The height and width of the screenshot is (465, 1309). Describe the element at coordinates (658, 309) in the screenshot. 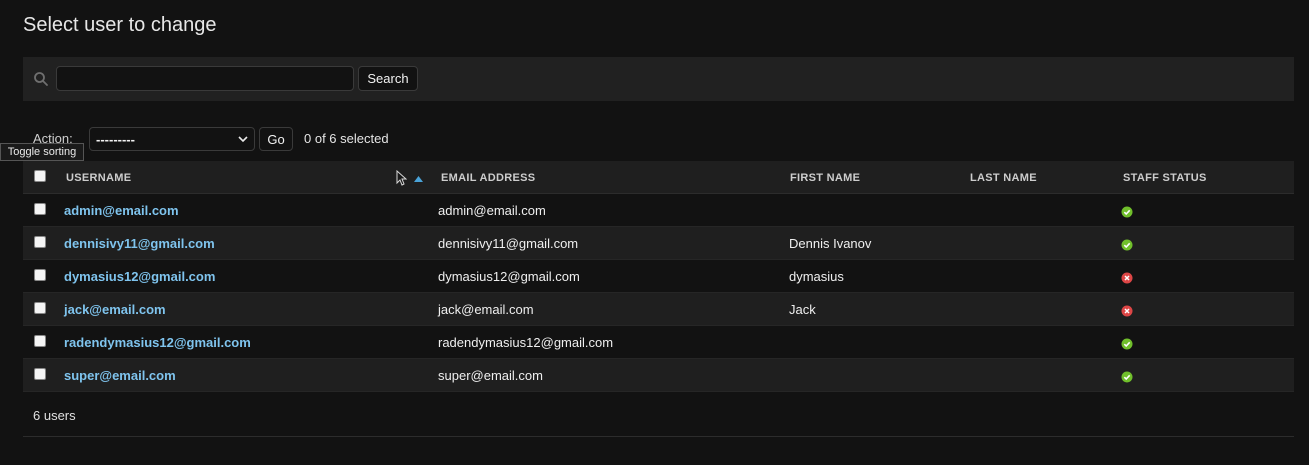

I see `table-row: jack@email.com jack@email.com Jack` at that location.